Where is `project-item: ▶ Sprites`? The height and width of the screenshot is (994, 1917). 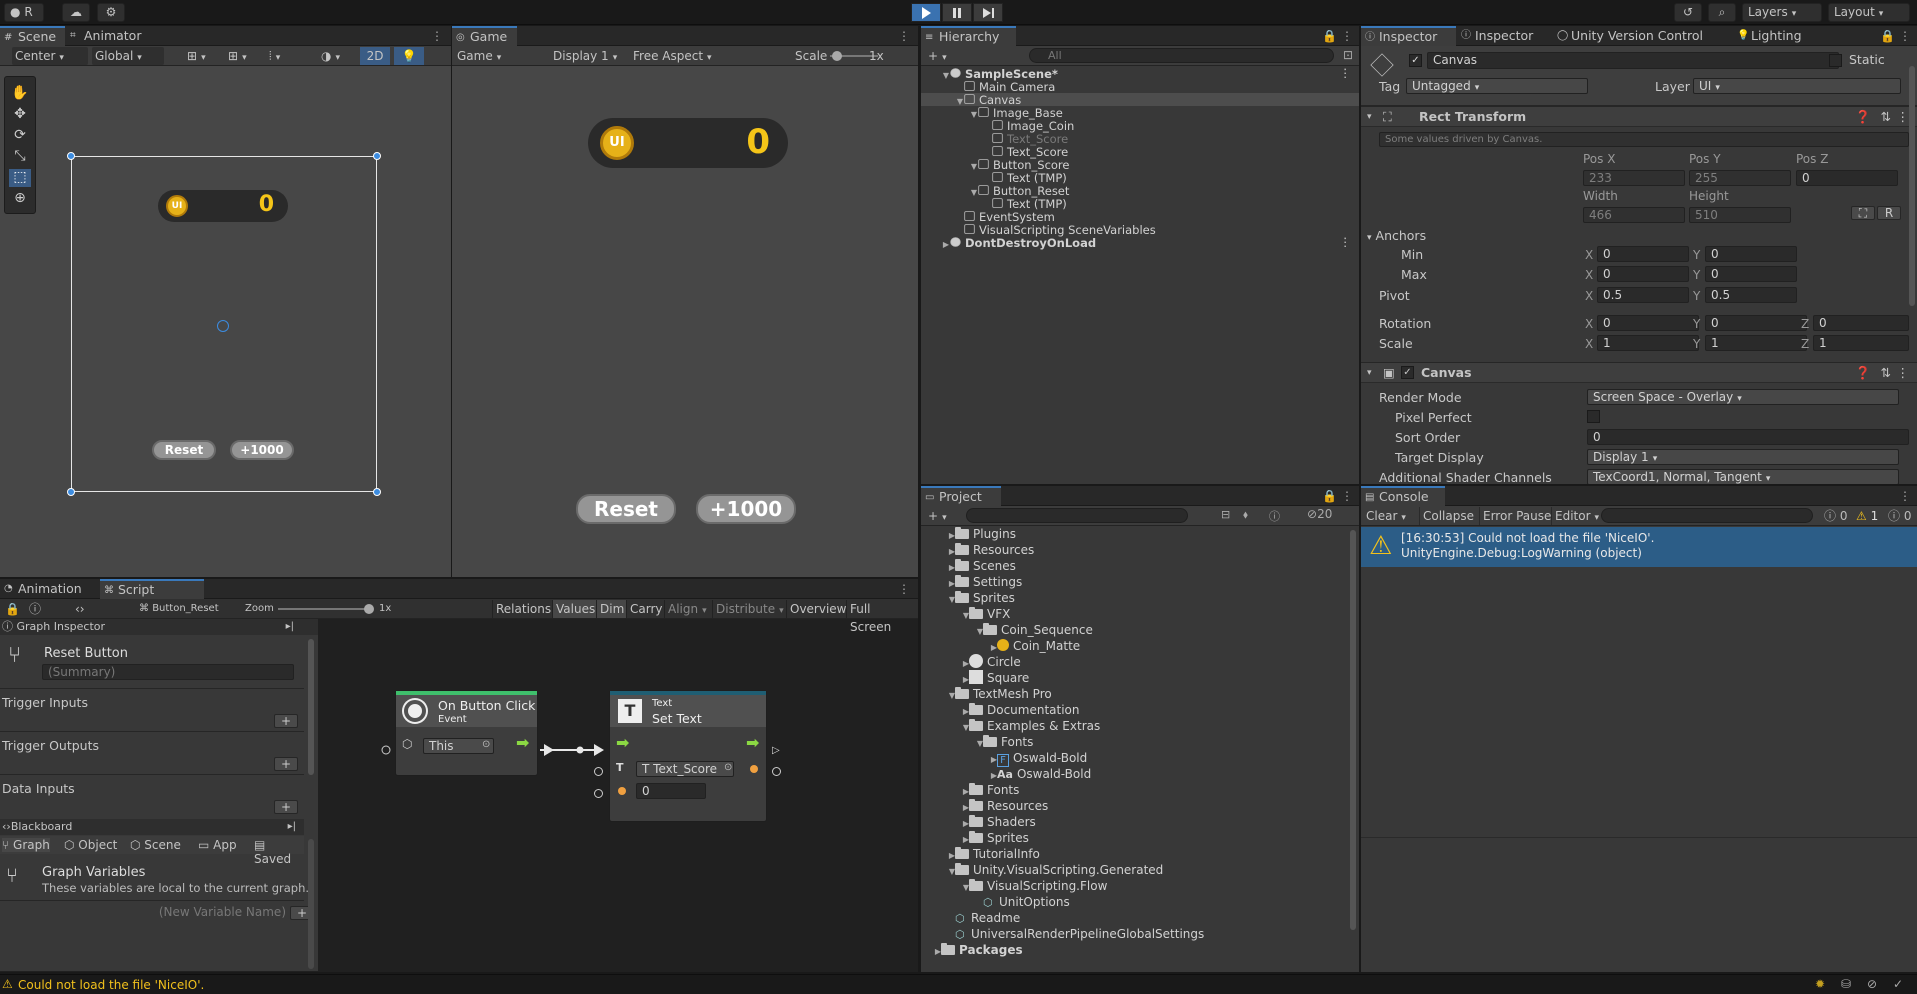
project-item: ▶ Sprites is located at coordinates (1133, 838).